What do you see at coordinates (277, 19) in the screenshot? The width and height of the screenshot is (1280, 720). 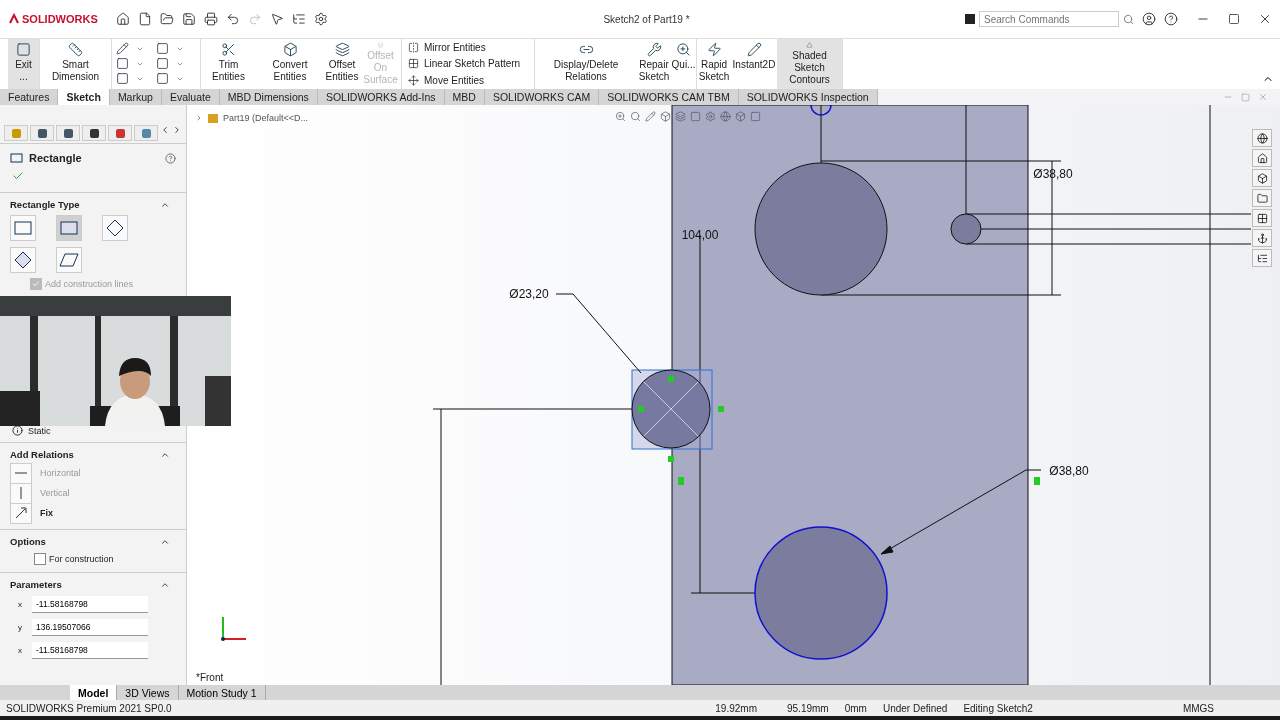 I see `pointer-icon` at bounding box center [277, 19].